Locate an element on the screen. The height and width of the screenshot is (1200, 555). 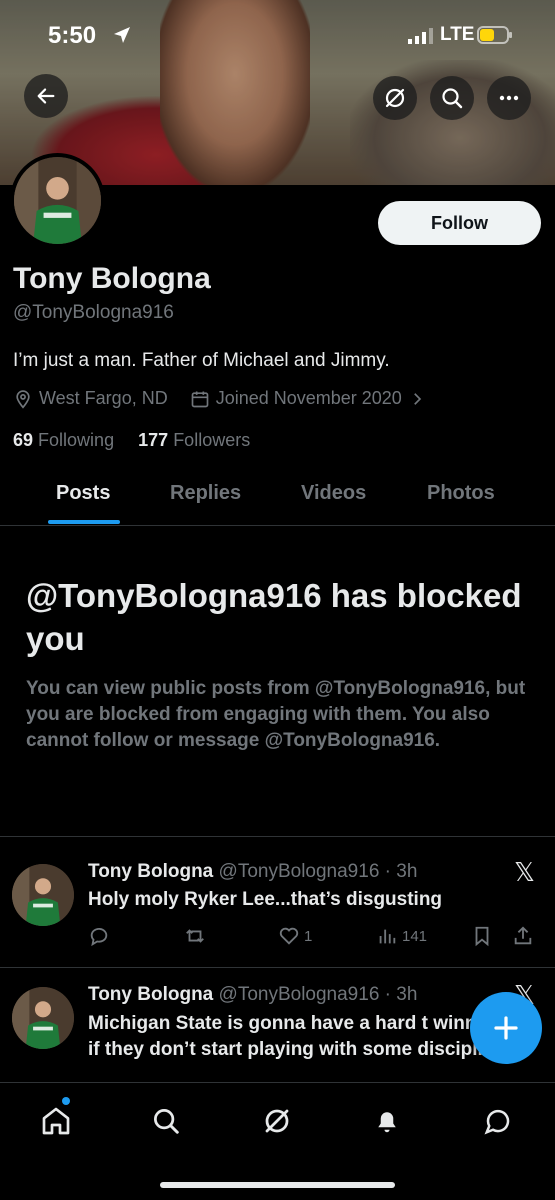
reply-icon is located at coordinates (99, 937).